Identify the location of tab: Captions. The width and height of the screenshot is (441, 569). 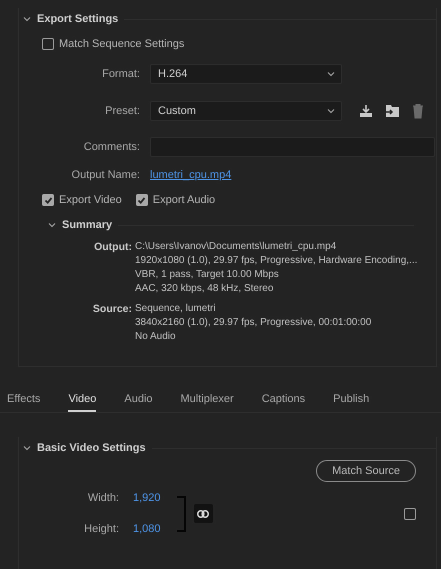
(284, 400).